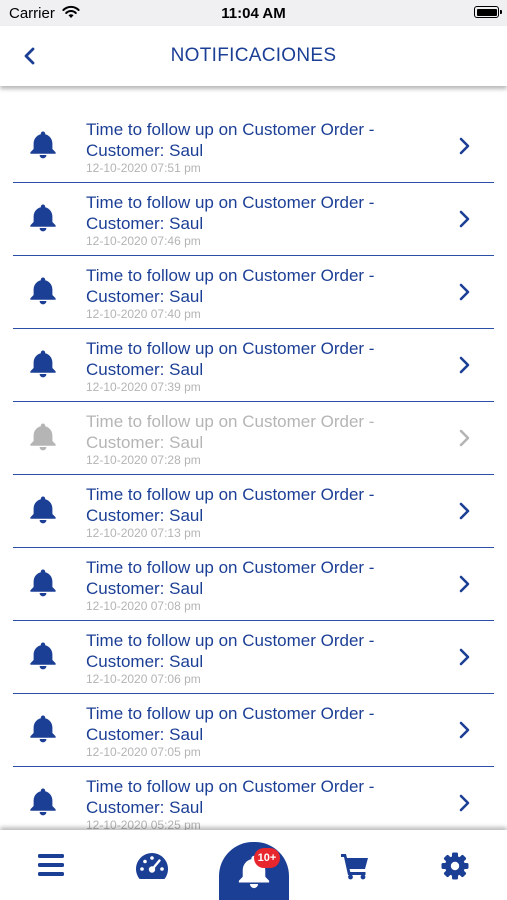 Image resolution: width=507 pixels, height=900 pixels. I want to click on notification-time: 12-10-2020 07:08 pm, so click(143, 606).